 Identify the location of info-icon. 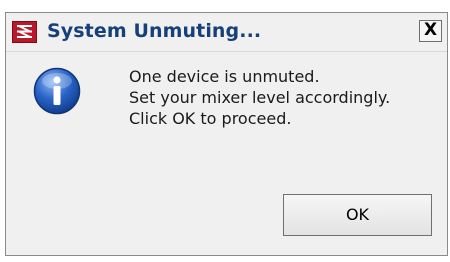
(57, 91).